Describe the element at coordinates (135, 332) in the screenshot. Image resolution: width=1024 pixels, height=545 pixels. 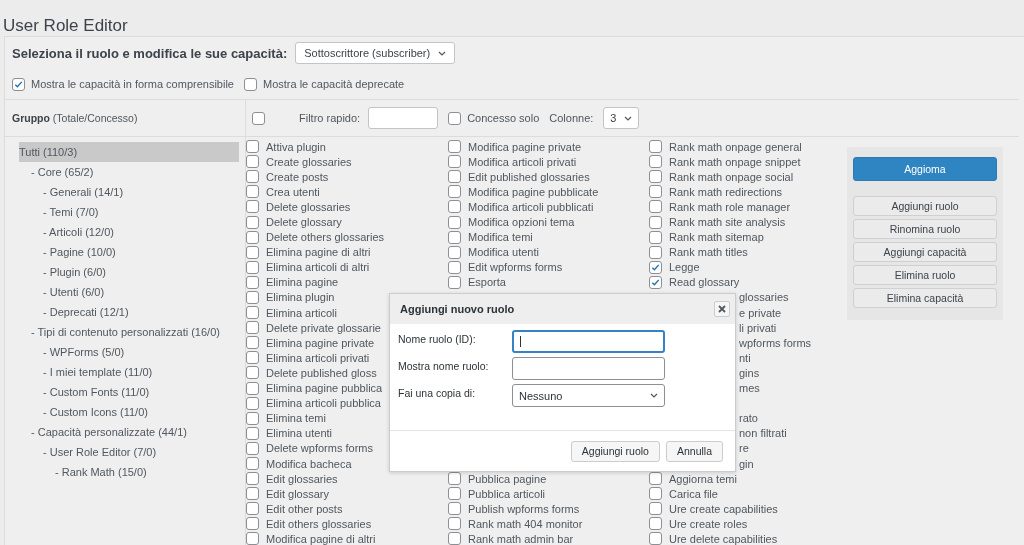
I see `tree-item: - Tipi di contenuto personalizzati (16/0)` at that location.